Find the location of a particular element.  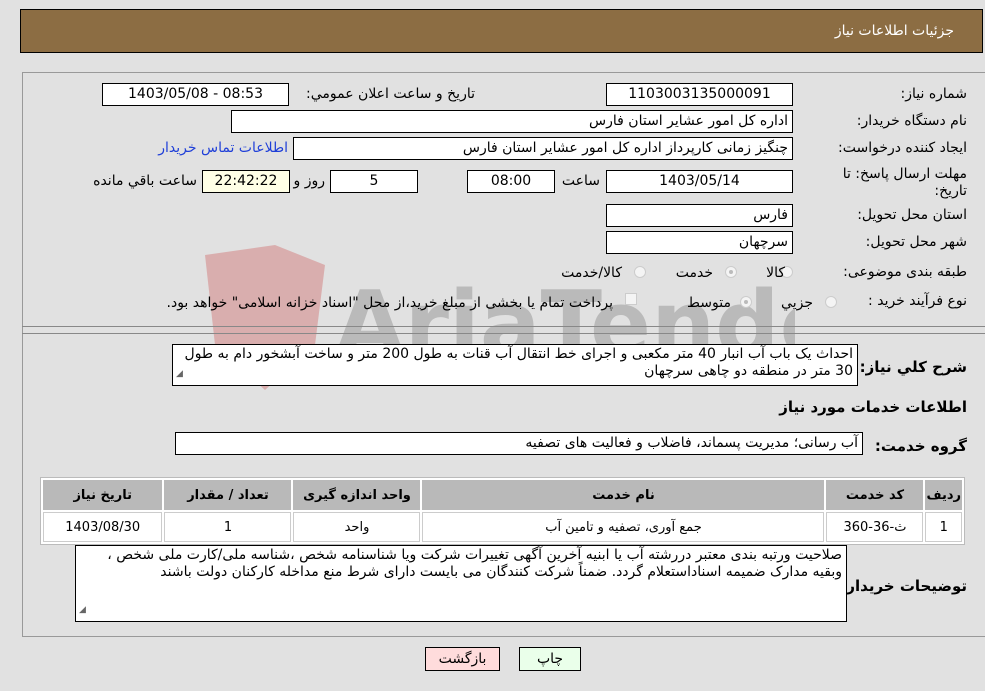

back-button: بازگشت is located at coordinates (462, 659).